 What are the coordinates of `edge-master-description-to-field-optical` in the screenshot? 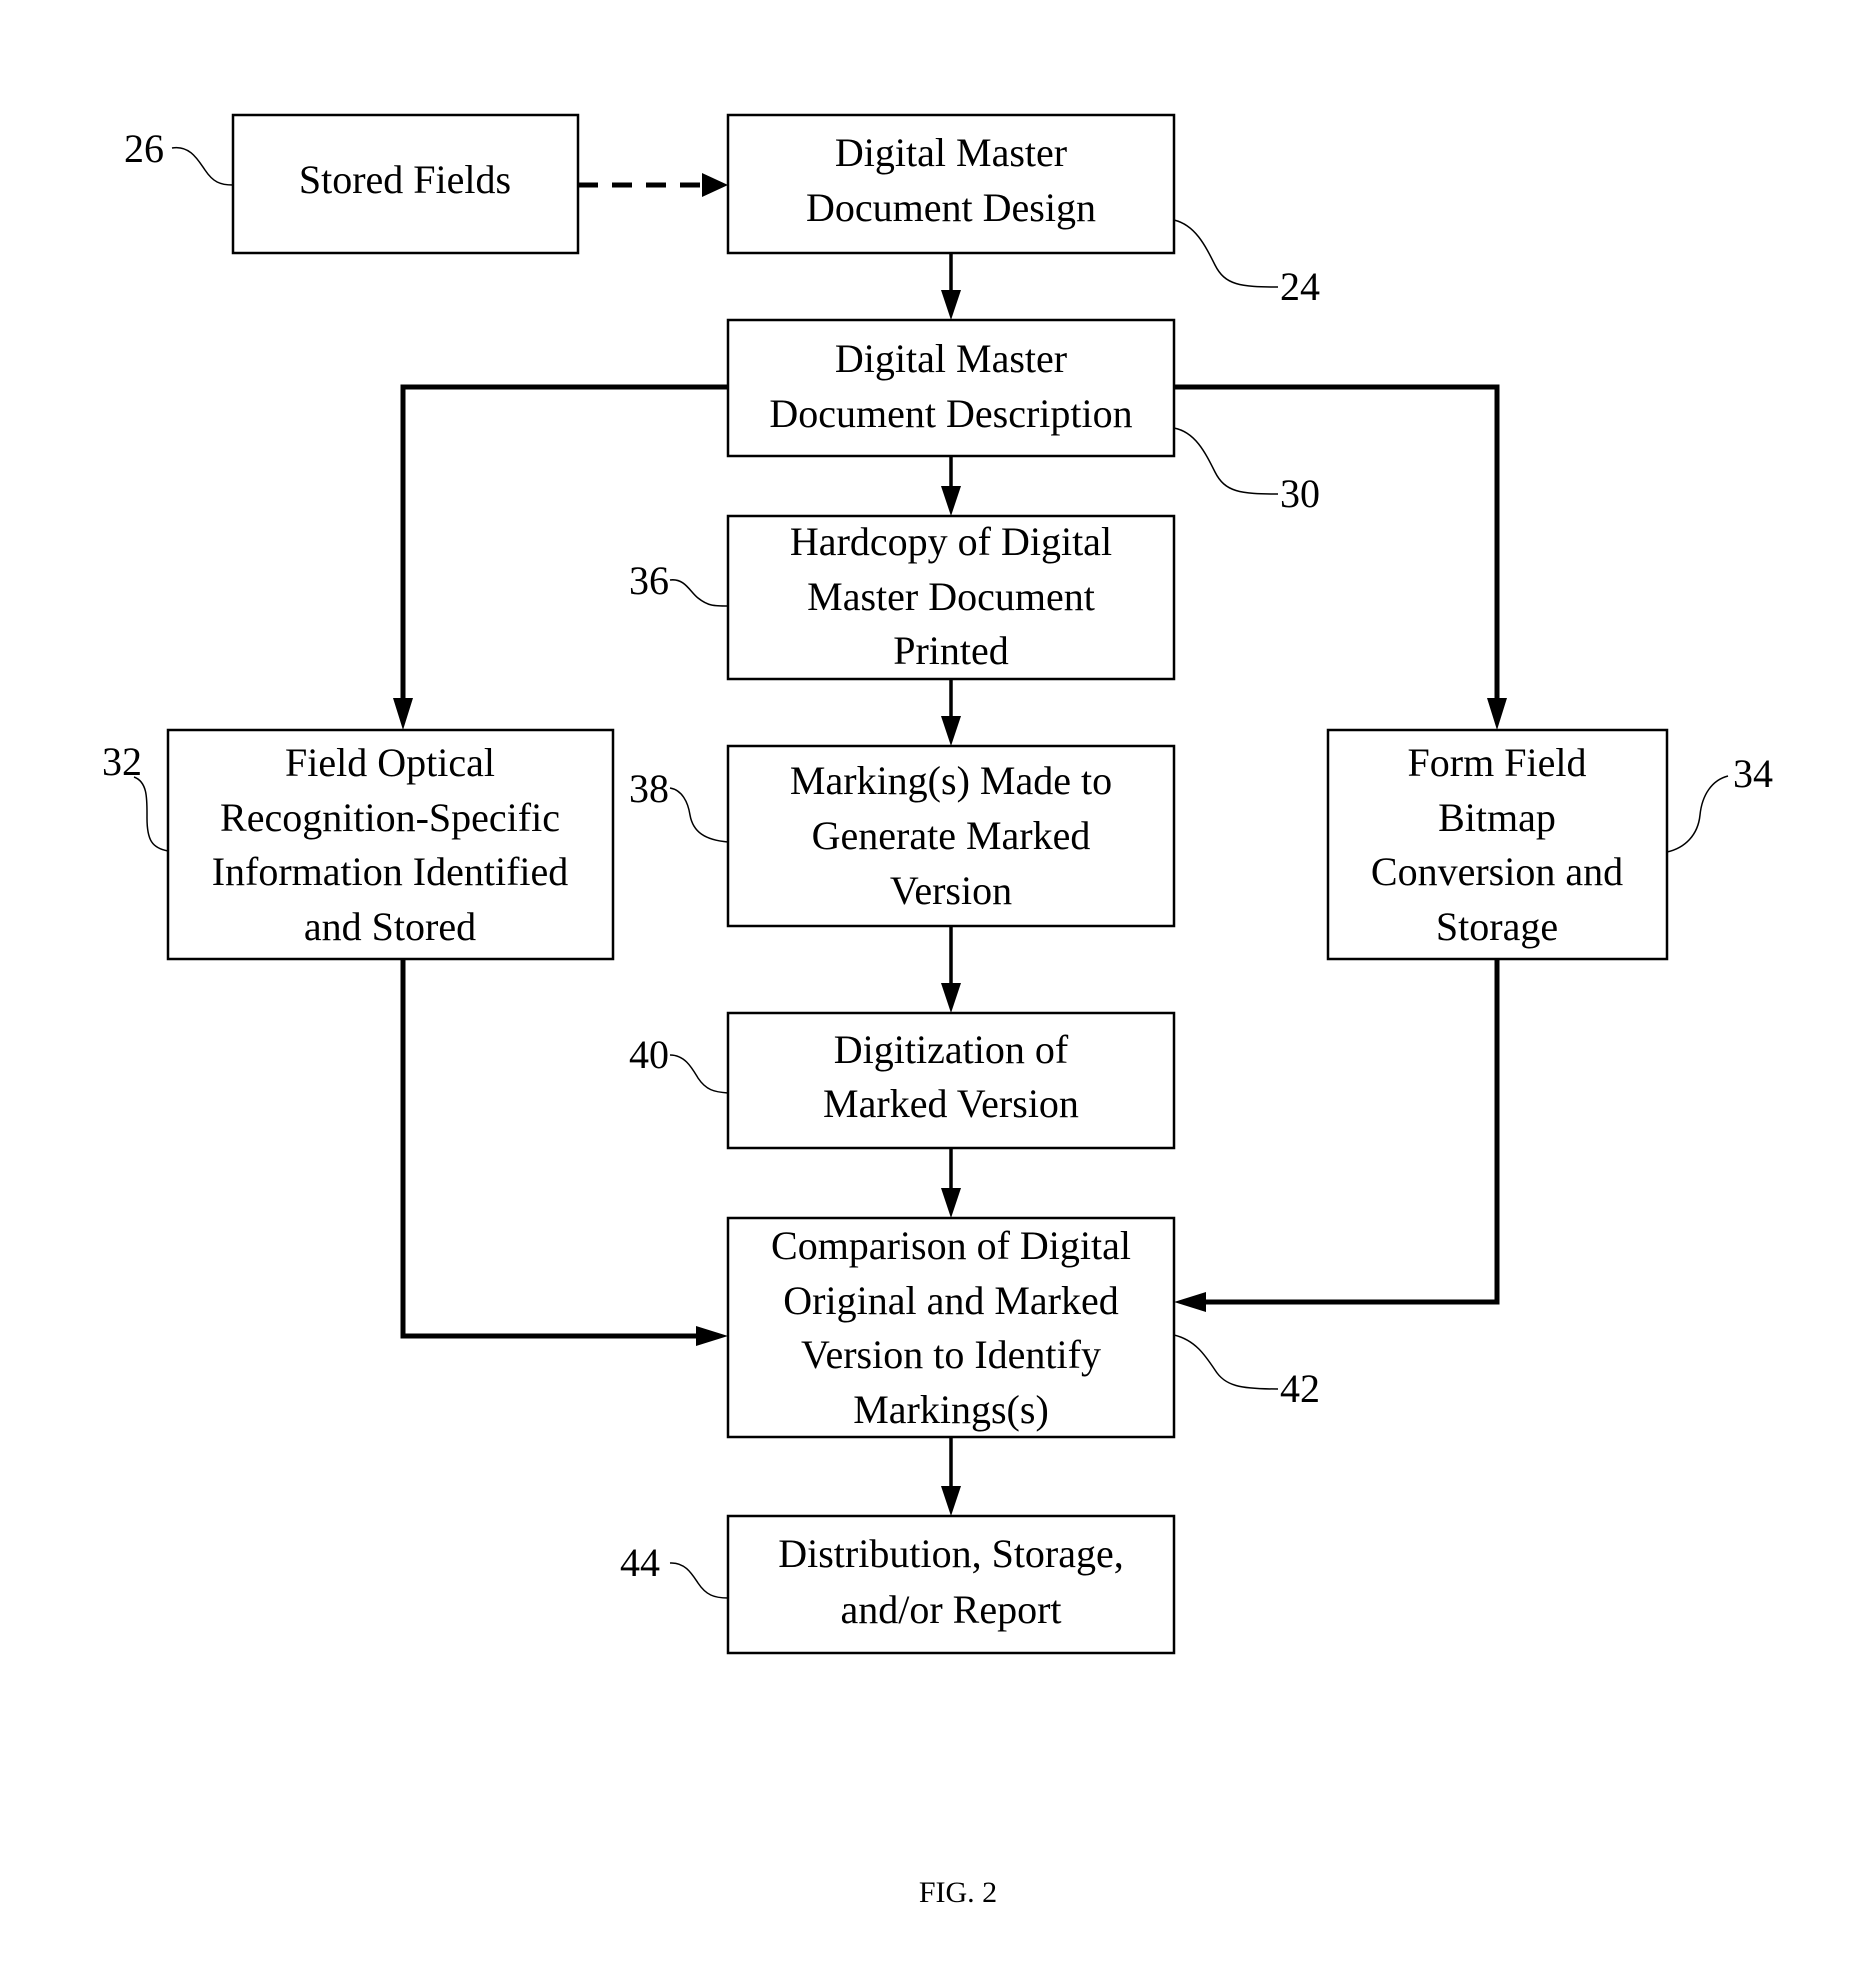 It's located at (560, 557).